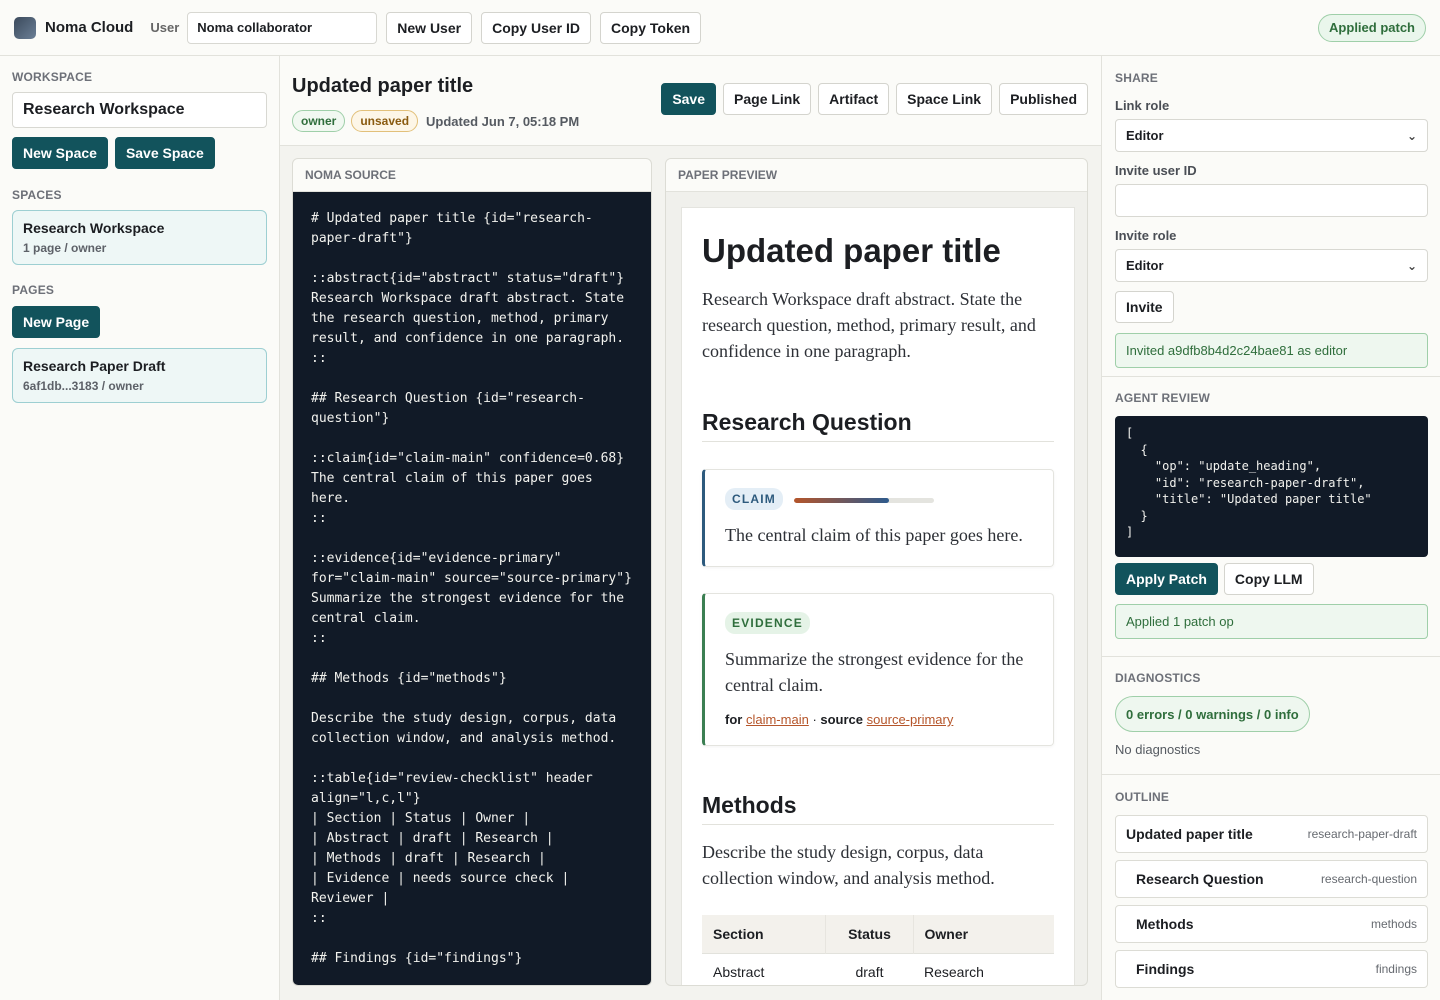 Image resolution: width=1440 pixels, height=1000 pixels. What do you see at coordinates (1271, 621) in the screenshot?
I see `patch-notice: Applied 1 patch op` at bounding box center [1271, 621].